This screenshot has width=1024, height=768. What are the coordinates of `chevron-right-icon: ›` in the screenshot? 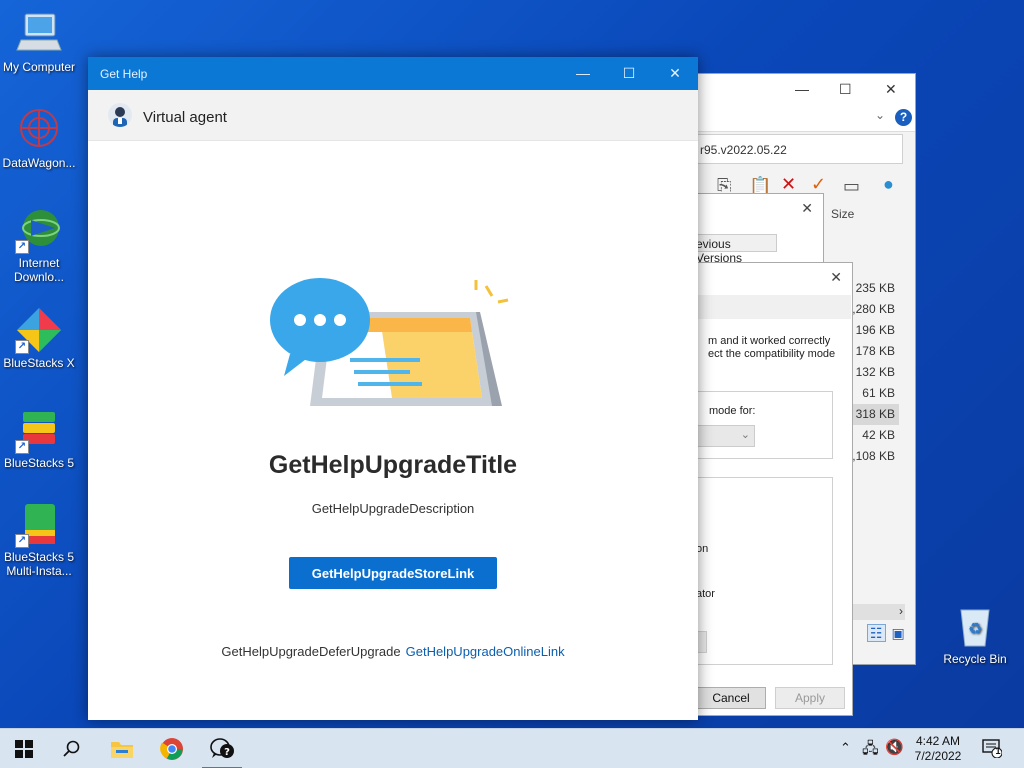 It's located at (901, 611).